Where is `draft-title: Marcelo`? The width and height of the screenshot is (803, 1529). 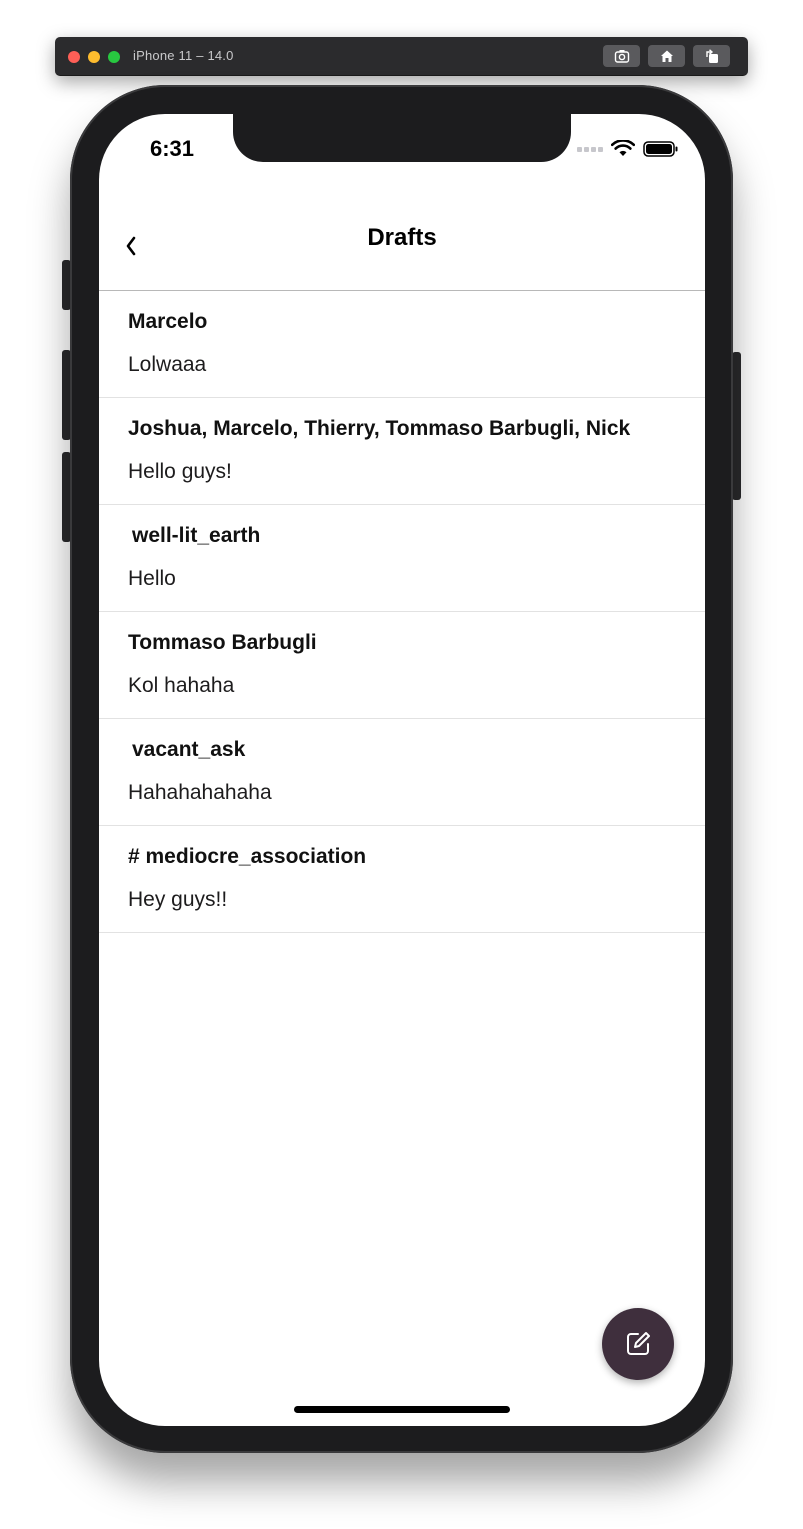 draft-title: Marcelo is located at coordinates (168, 321).